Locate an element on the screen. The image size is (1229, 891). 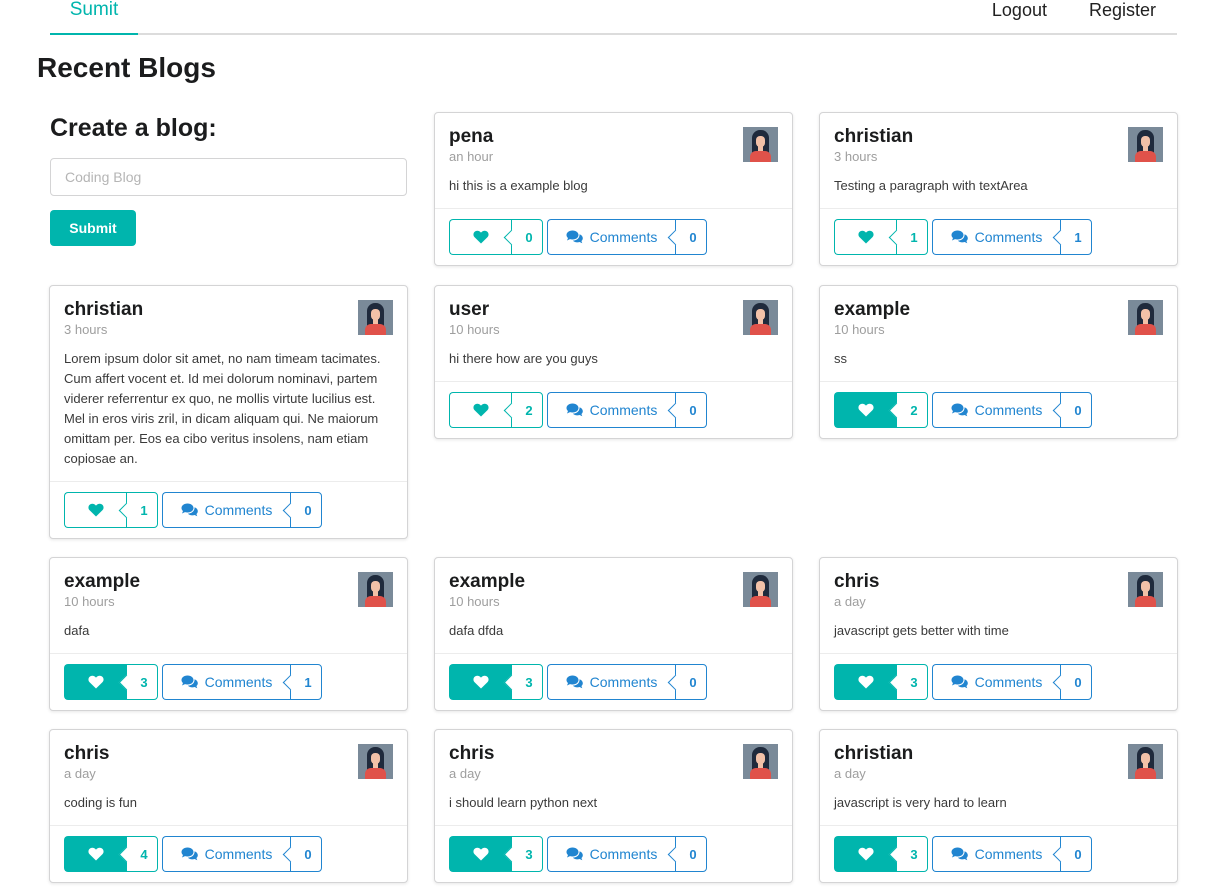
like-button-group: 1 is located at coordinates (111, 510).